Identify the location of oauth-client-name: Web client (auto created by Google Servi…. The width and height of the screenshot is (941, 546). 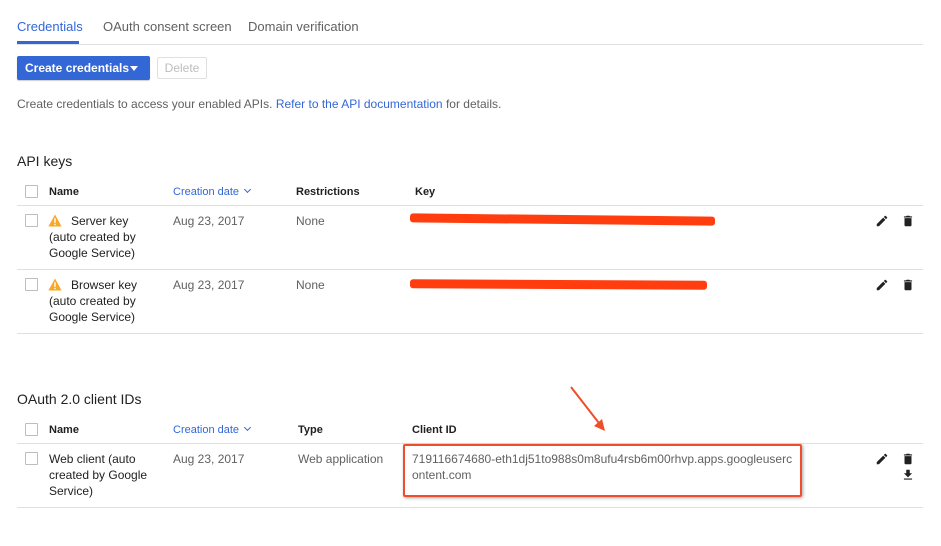
(105, 475).